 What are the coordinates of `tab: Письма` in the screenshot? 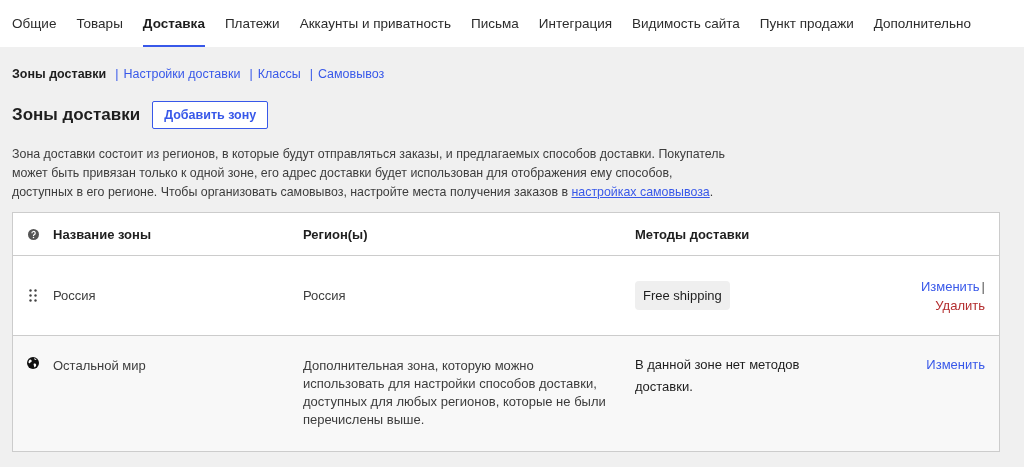 It's located at (494, 23).